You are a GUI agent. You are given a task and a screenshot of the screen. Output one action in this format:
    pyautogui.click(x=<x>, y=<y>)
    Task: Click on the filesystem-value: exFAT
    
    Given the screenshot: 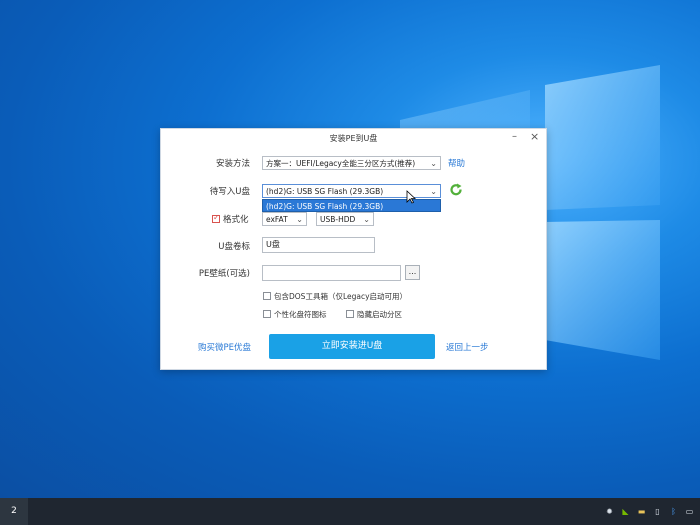 What is the action you would take?
    pyautogui.click(x=277, y=219)
    